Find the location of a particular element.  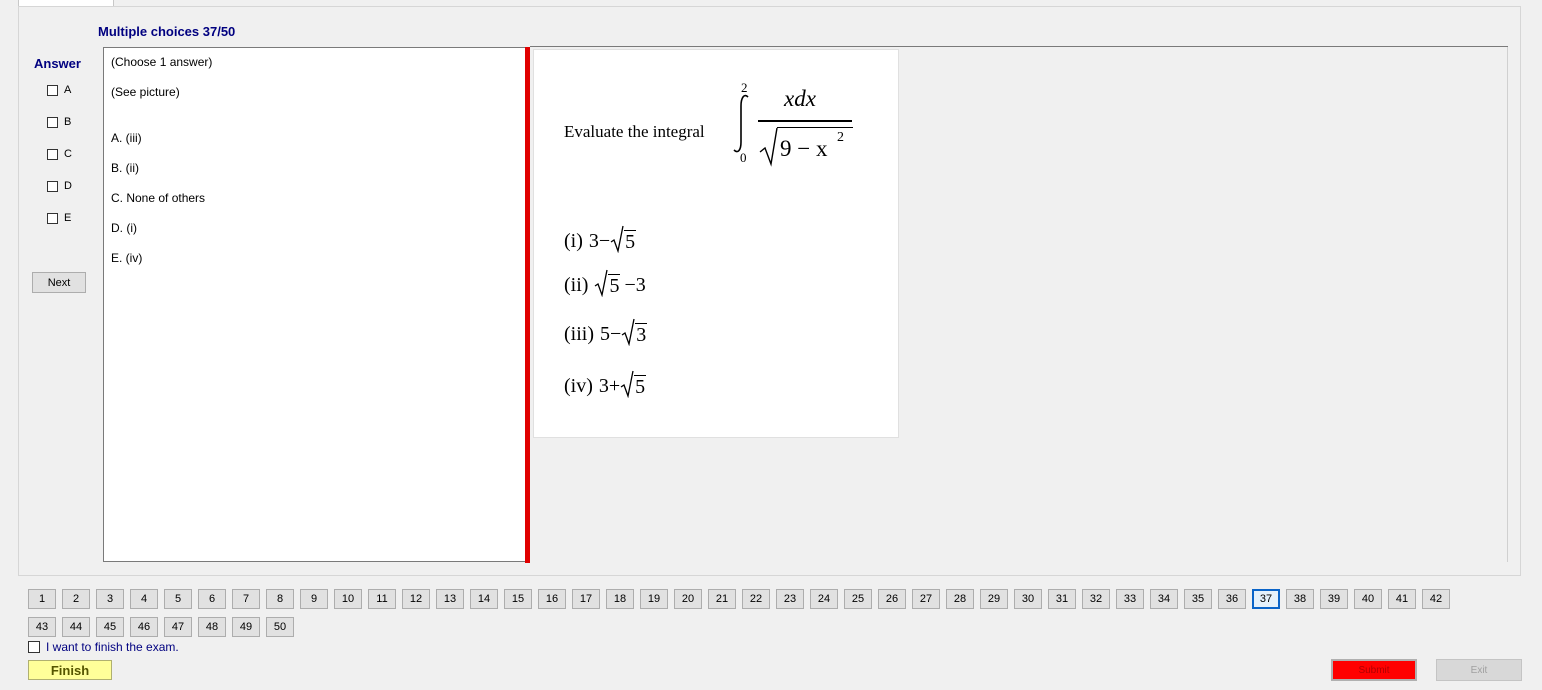

question-number-14: 14 is located at coordinates (484, 599).